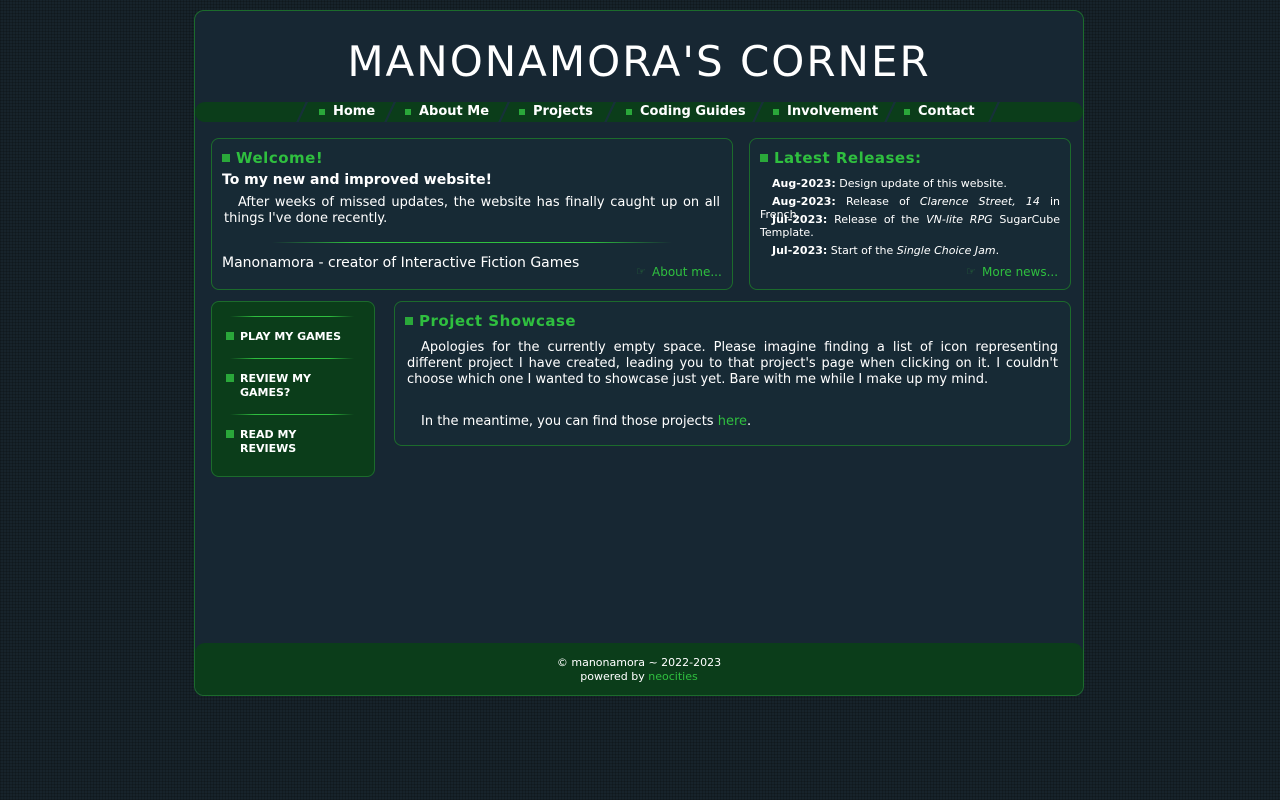 Image resolution: width=1280 pixels, height=800 pixels. Describe the element at coordinates (556, 112) in the screenshot. I see `nav-projects: Projects` at that location.